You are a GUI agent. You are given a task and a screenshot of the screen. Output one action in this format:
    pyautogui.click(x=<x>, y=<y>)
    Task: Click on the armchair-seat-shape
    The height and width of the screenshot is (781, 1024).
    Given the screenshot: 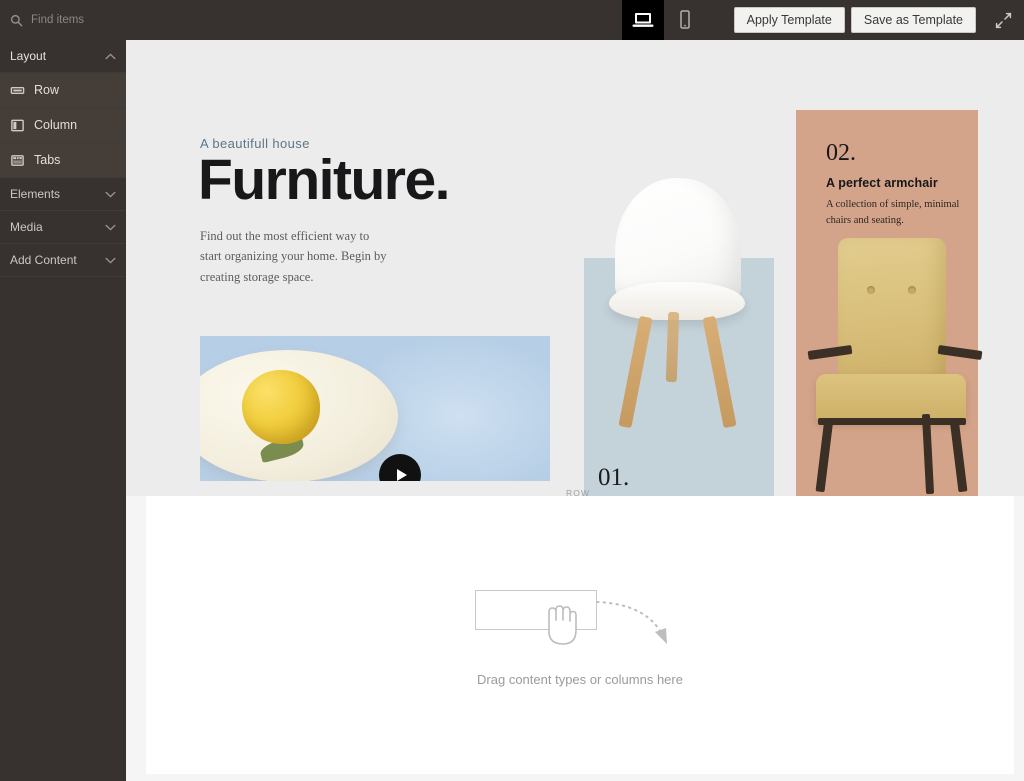 What is the action you would take?
    pyautogui.click(x=891, y=398)
    